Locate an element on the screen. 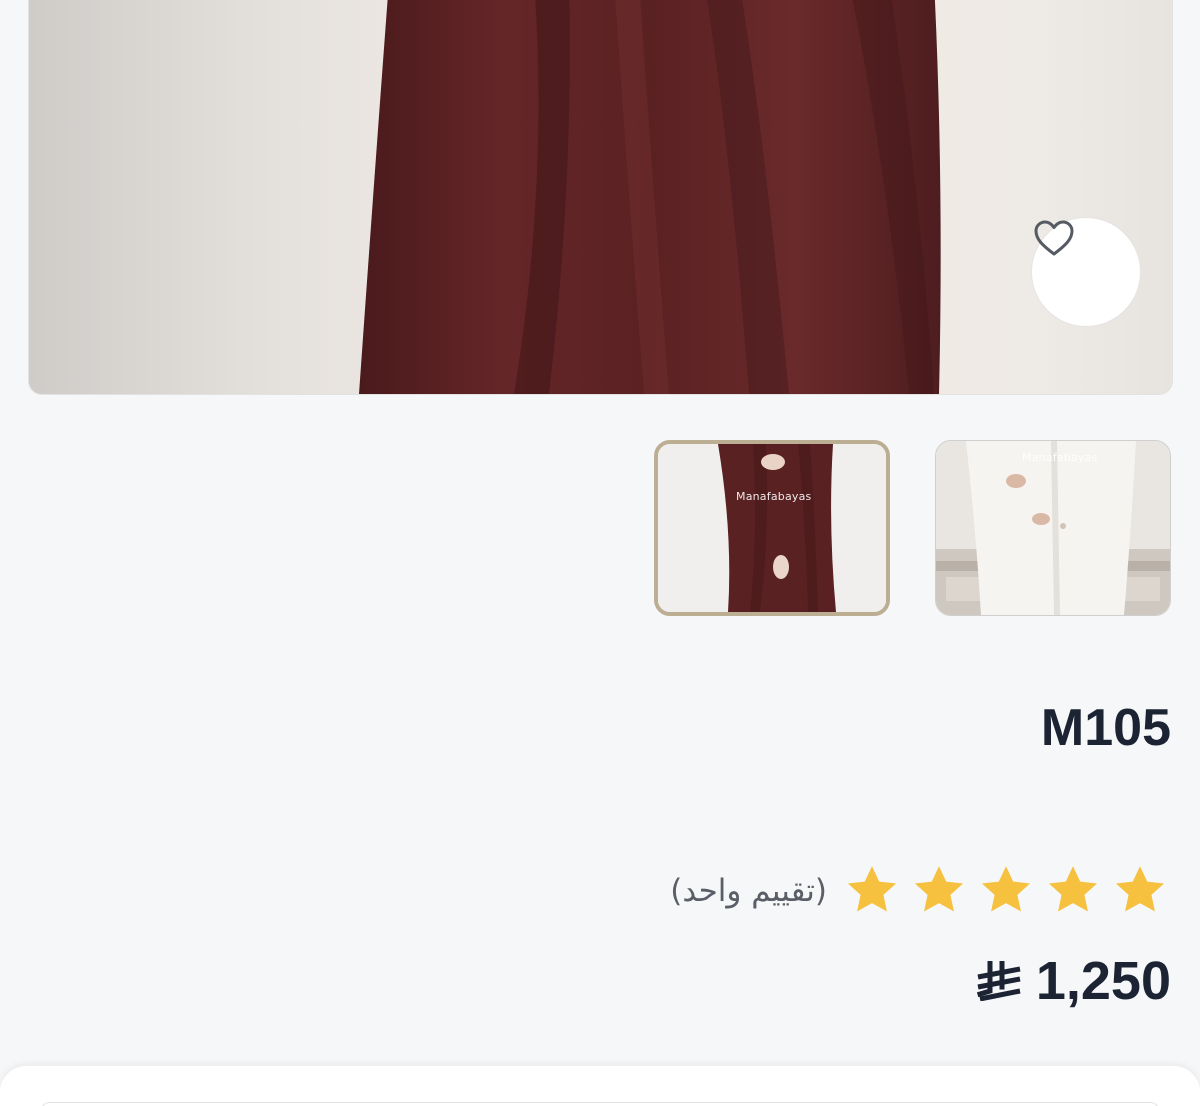 This screenshot has width=1200, height=1106. thumbnail-white: Manafabayas is located at coordinates (1053, 528).